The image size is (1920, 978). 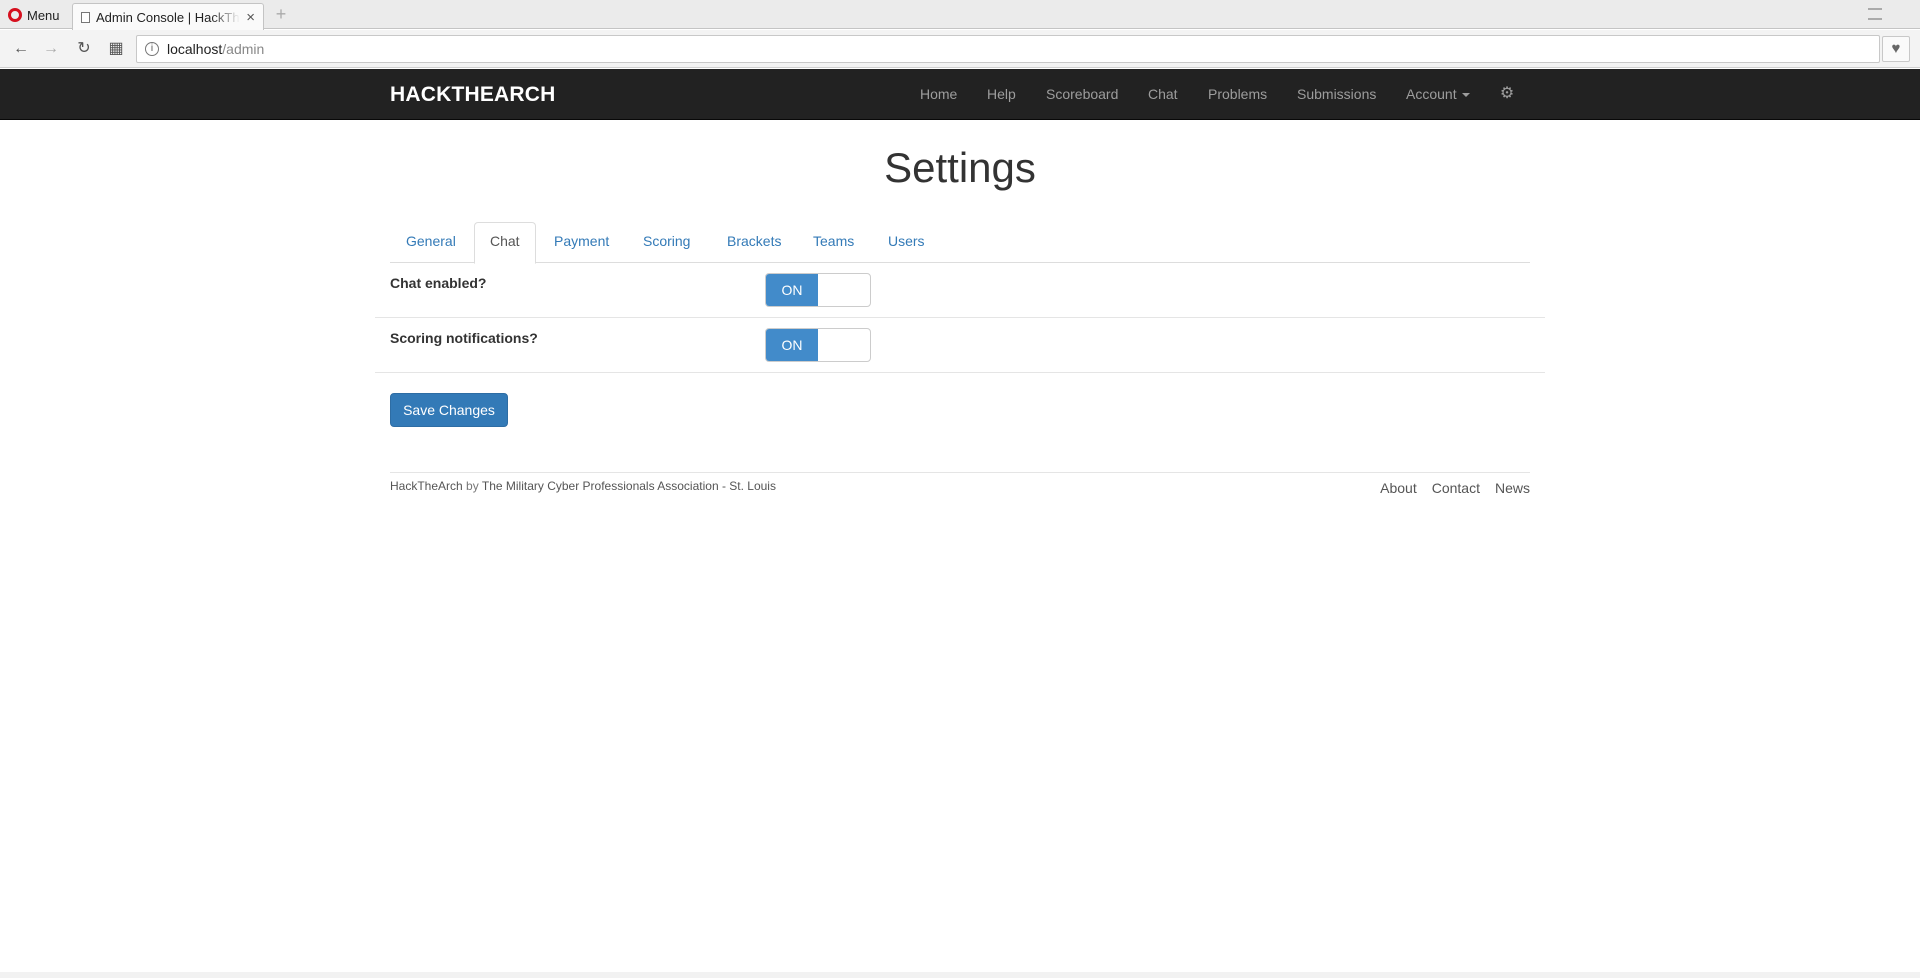 I want to click on nav-link-help: Help, so click(x=1001, y=94).